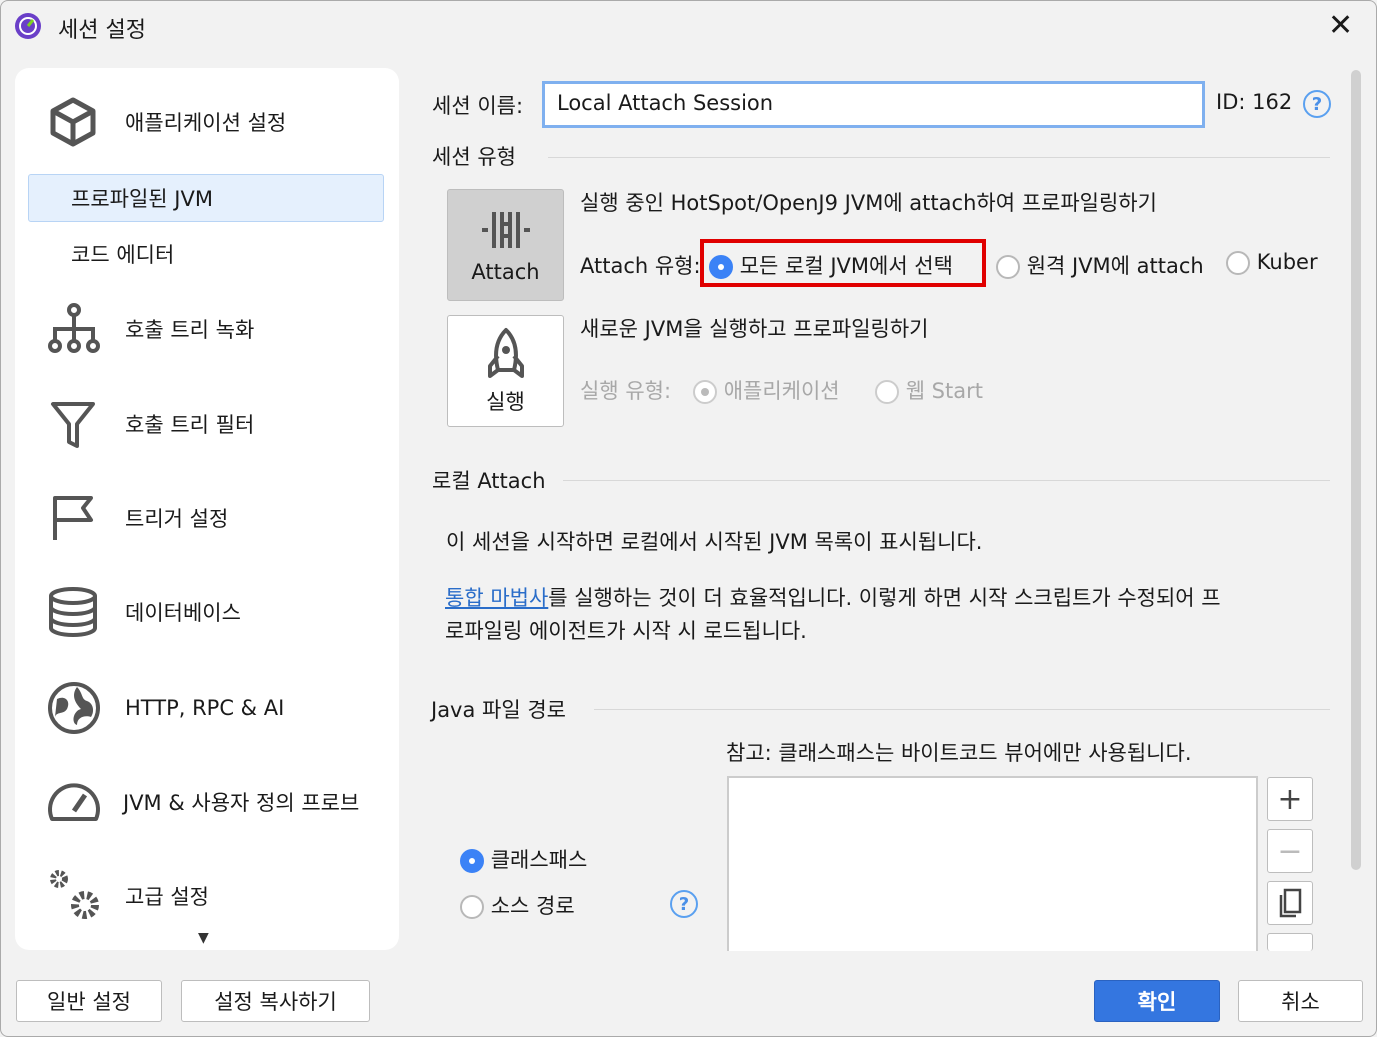 This screenshot has width=1377, height=1037. What do you see at coordinates (190, 425) in the screenshot?
I see `sidebar-item-label: 호출 트리 필터` at bounding box center [190, 425].